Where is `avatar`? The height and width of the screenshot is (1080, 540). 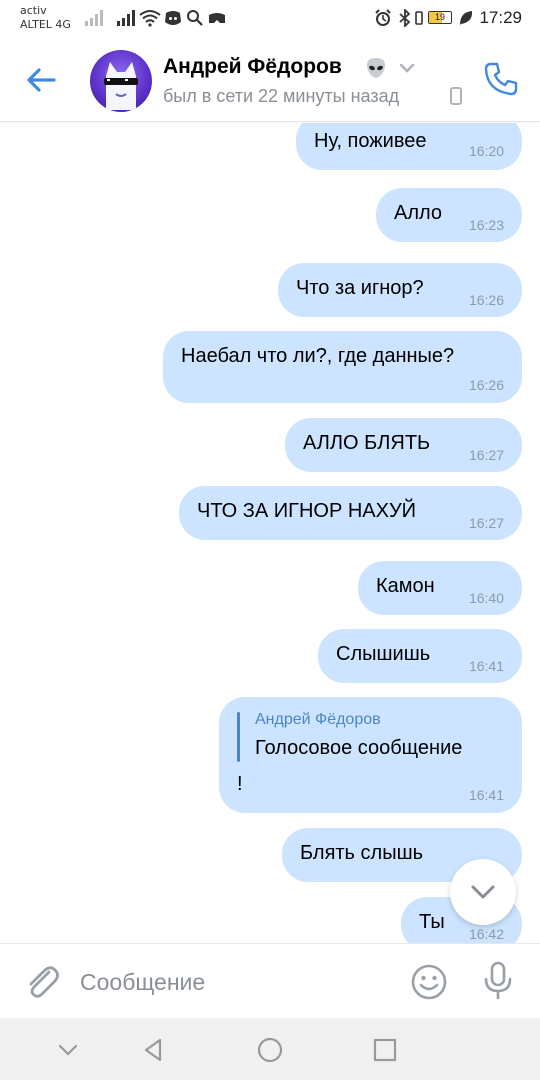
avatar is located at coordinates (121, 81).